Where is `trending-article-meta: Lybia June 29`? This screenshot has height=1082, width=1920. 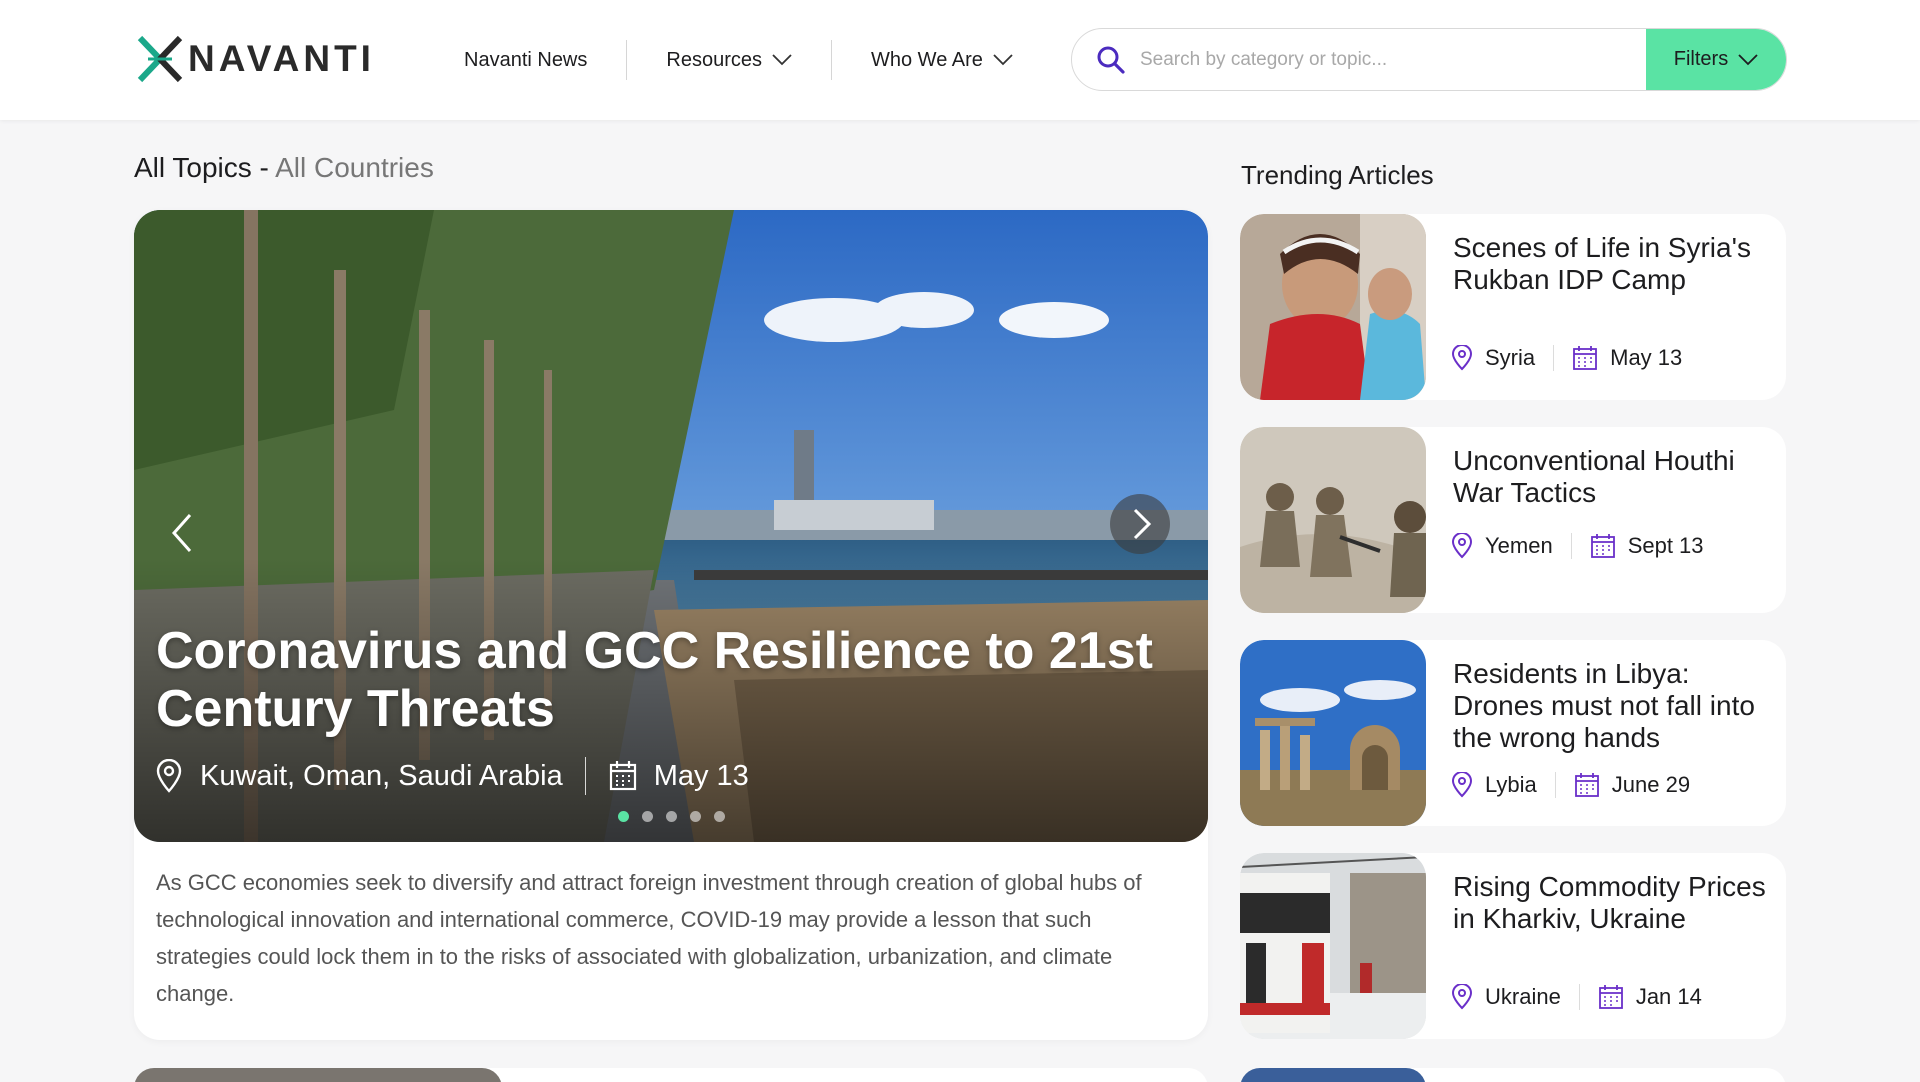
trending-article-meta: Lybia June 29 is located at coordinates (1570, 785).